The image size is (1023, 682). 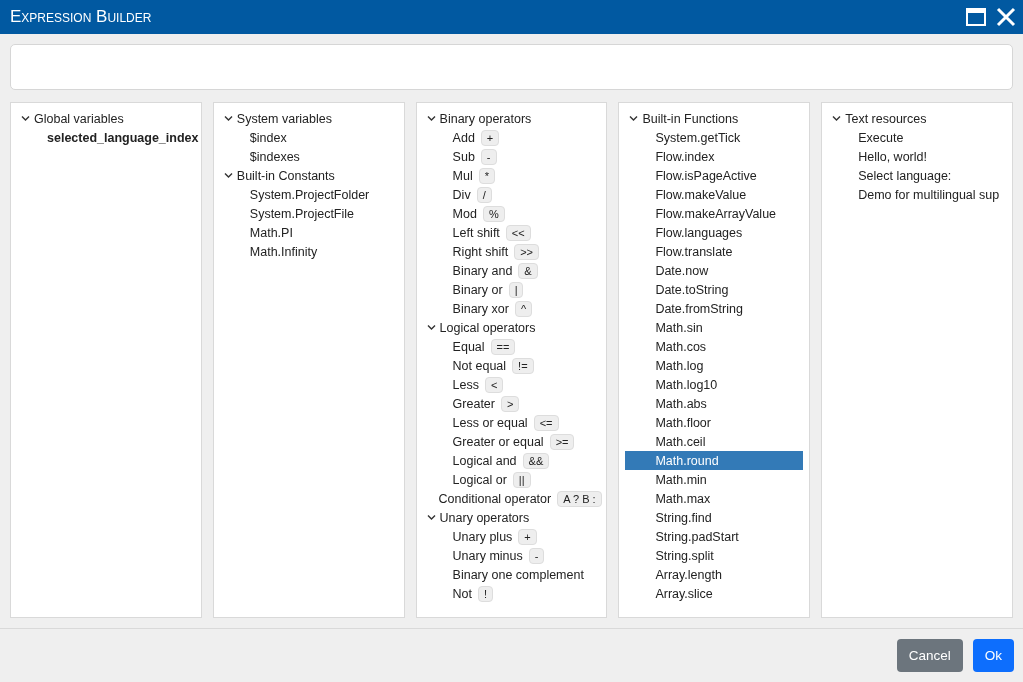 What do you see at coordinates (516, 289) in the screenshot?
I see `operator-badge: |` at bounding box center [516, 289].